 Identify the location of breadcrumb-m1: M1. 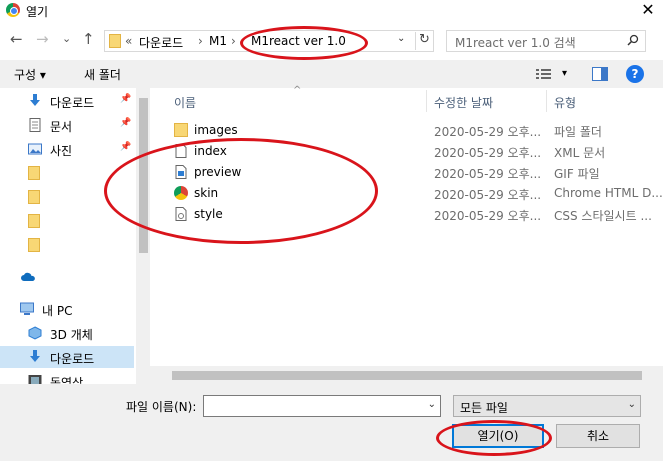
(218, 41).